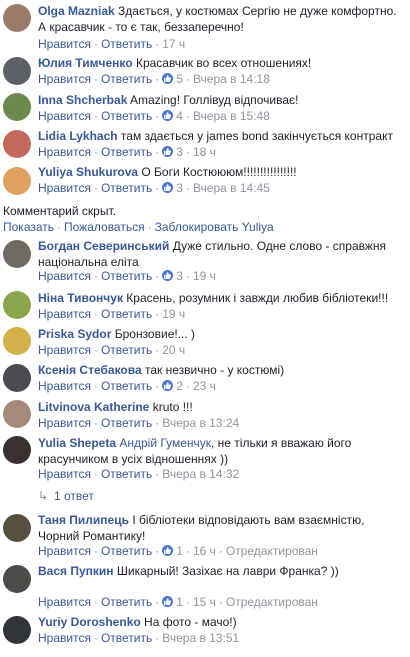 The image size is (410, 657). I want to click on comment-time: Вчера в 13:24, so click(200, 423).